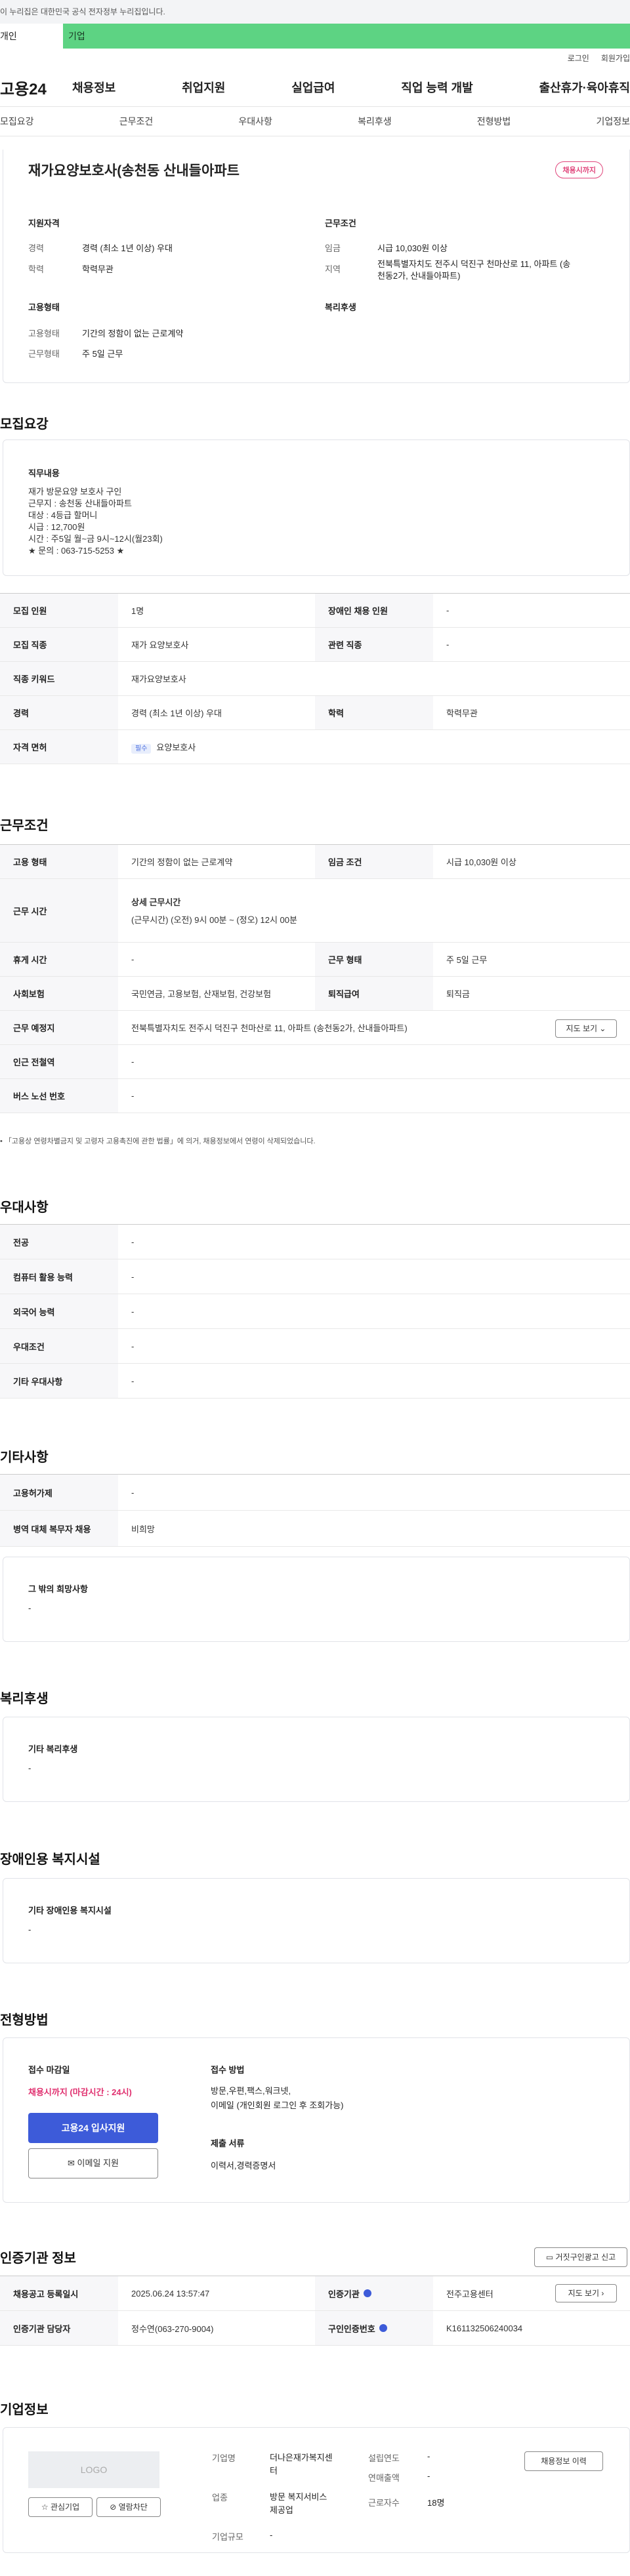 This screenshot has height=2576, width=630. Describe the element at coordinates (315, 1381) in the screenshot. I see `table-row: 기타 우대사항 -` at that location.